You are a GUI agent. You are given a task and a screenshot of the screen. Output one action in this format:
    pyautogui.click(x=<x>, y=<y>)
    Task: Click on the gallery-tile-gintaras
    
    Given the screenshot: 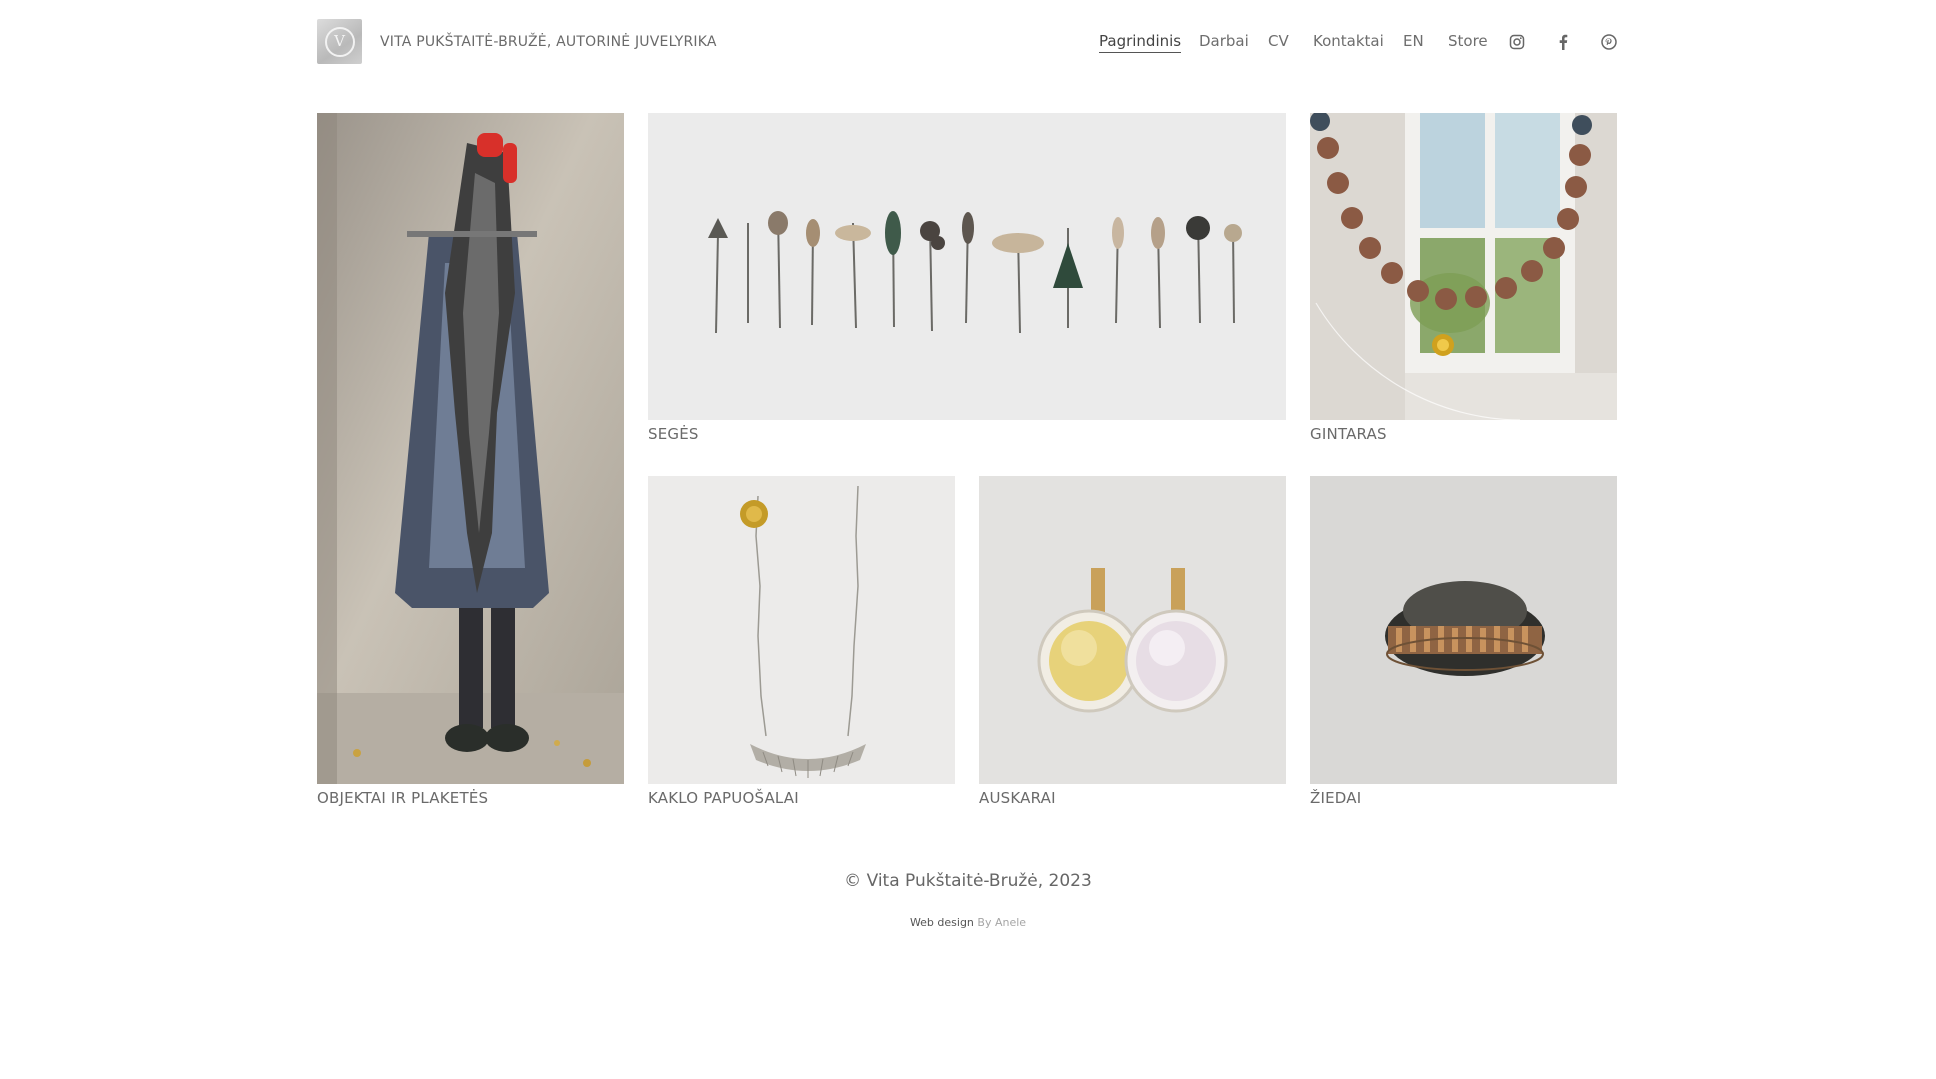 What is the action you would take?
    pyautogui.click(x=1463, y=266)
    